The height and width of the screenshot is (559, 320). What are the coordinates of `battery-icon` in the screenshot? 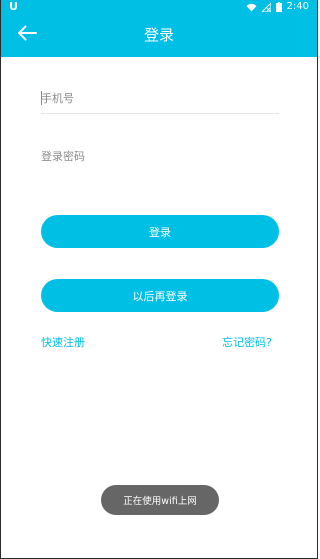 It's located at (278, 7).